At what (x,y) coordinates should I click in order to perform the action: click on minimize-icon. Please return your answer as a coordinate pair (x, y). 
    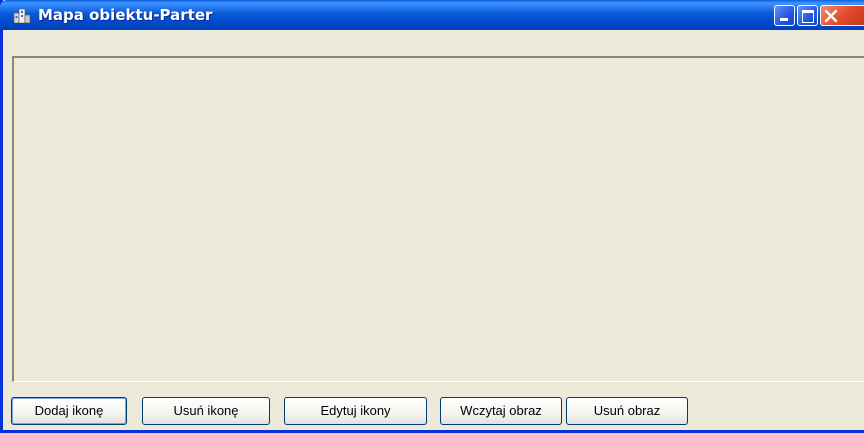
    Looking at the image, I should click on (784, 19).